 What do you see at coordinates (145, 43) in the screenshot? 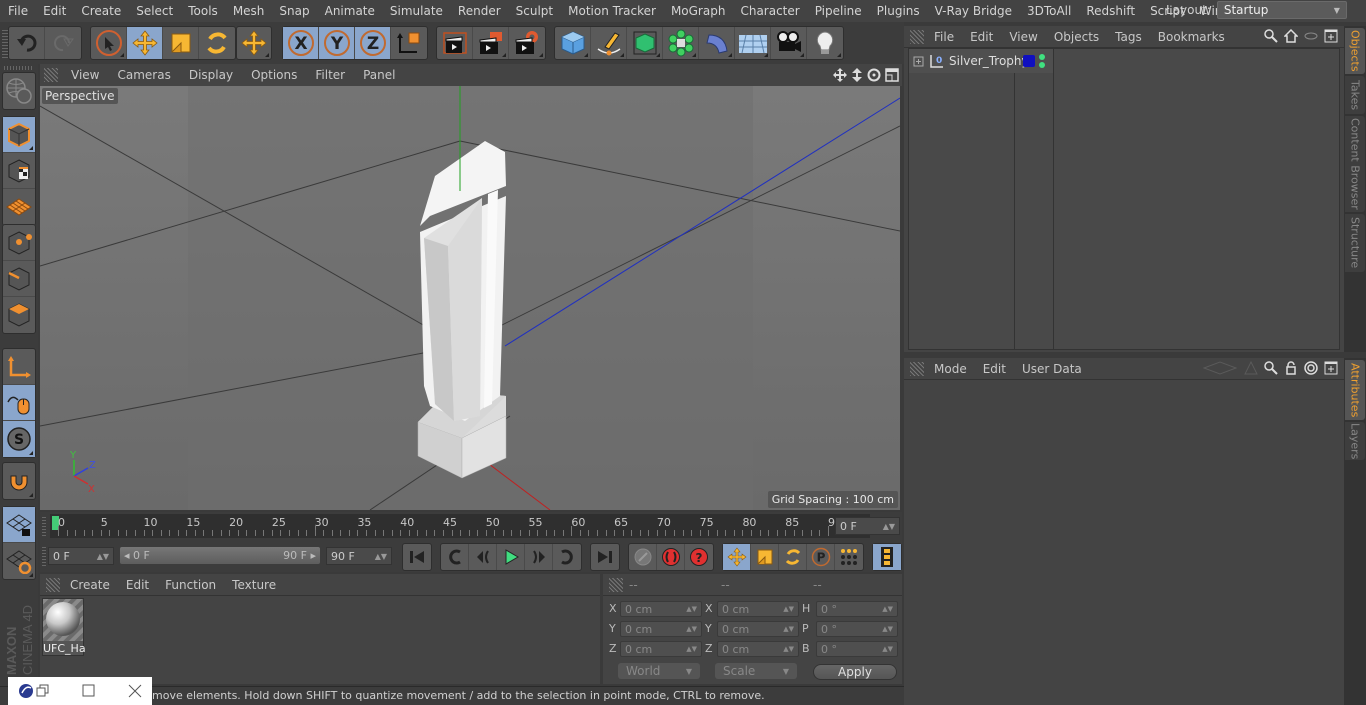
I see `move-tool-button` at bounding box center [145, 43].